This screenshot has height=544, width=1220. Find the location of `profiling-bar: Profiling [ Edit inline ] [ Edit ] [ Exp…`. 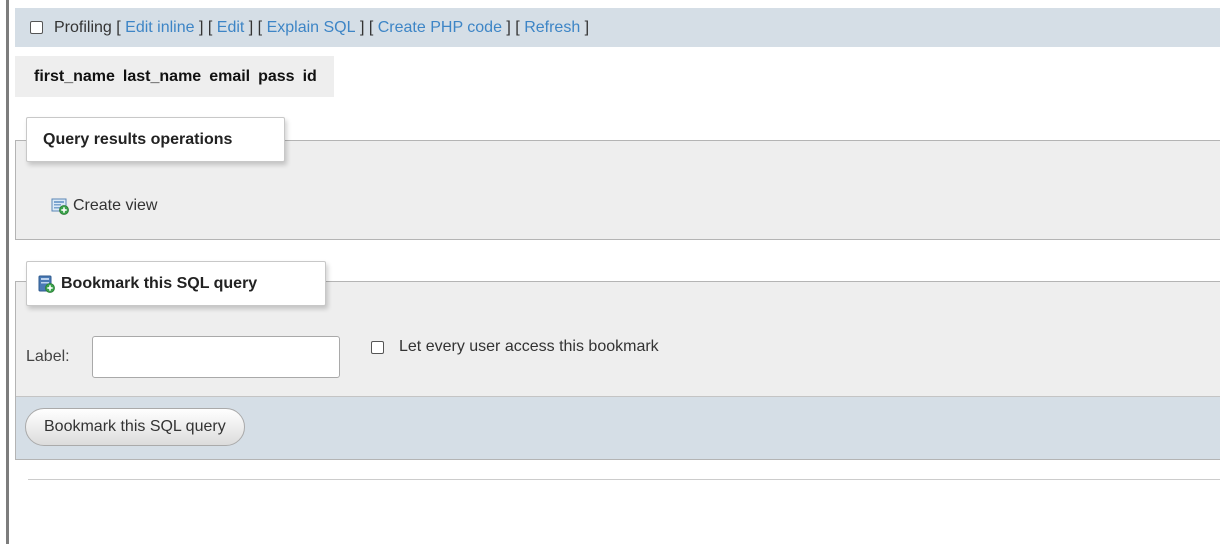

profiling-bar: Profiling [ Edit inline ] [ Edit ] [ Exp… is located at coordinates (617, 27).